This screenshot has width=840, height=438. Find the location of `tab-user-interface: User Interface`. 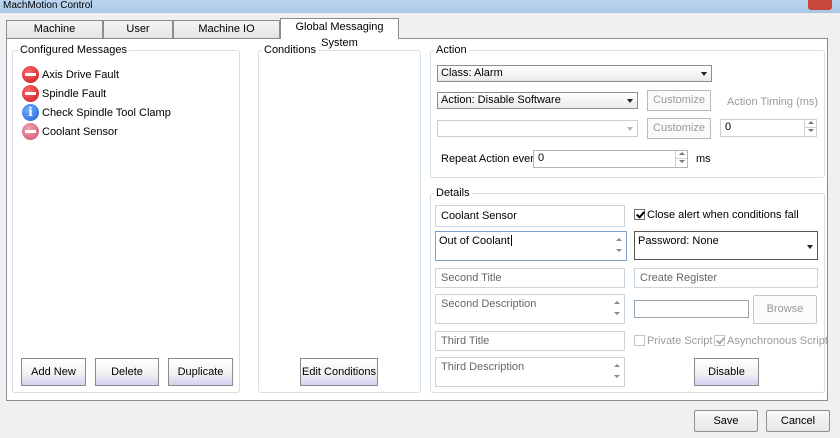

tab-user-interface: User Interface is located at coordinates (138, 35).